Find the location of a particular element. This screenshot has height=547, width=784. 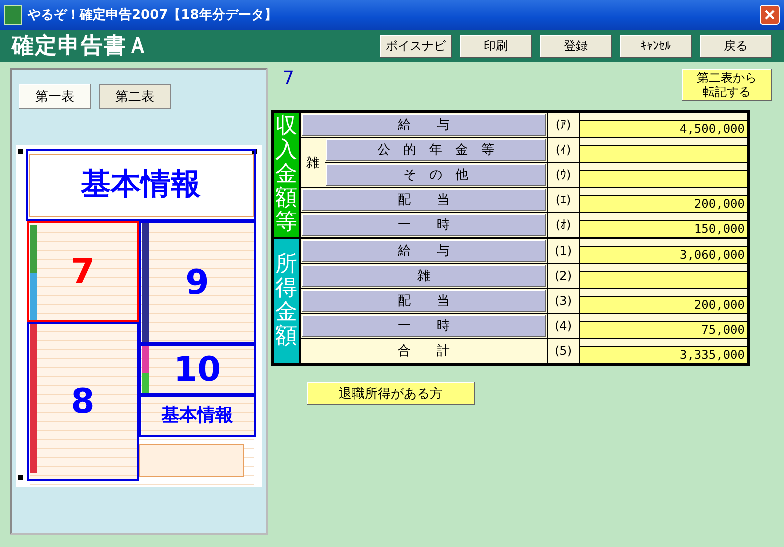

line-code: (ｴ) is located at coordinates (563, 200).